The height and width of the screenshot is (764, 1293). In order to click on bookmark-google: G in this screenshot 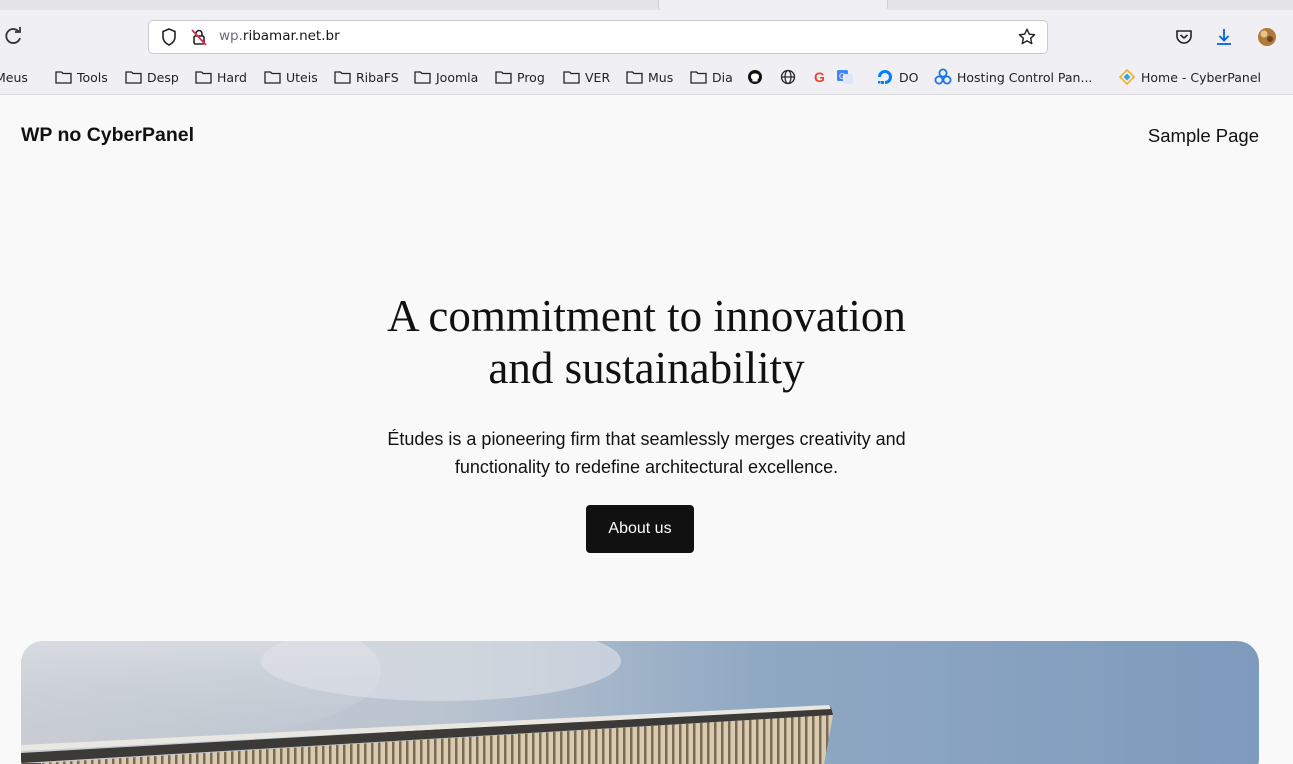, I will do `click(820, 77)`.